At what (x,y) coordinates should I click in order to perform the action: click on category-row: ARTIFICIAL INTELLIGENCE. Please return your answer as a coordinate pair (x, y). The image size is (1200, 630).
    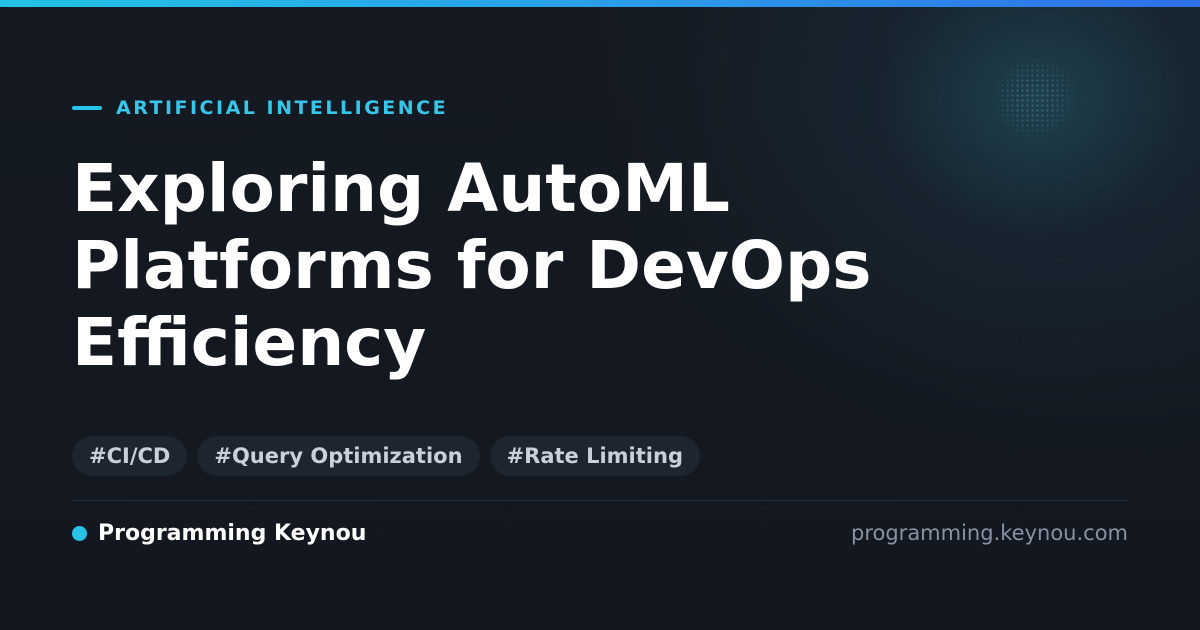
    Looking at the image, I should click on (260, 108).